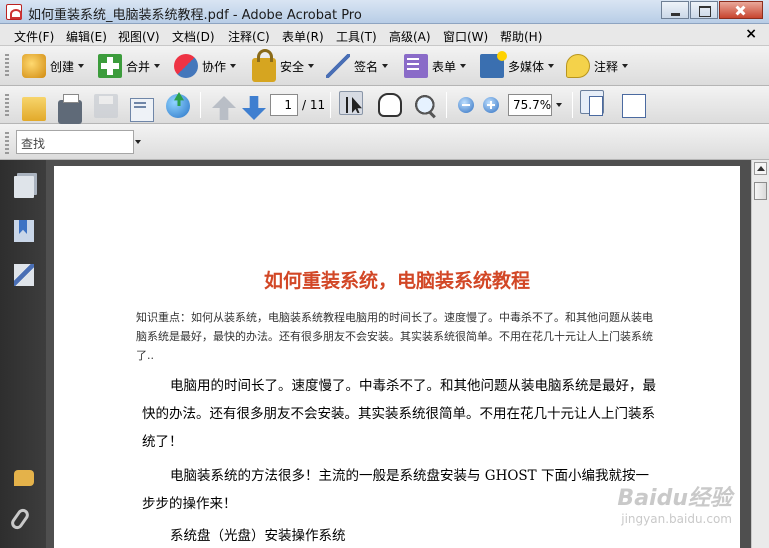 Image resolution: width=769 pixels, height=548 pixels. I want to click on menu-view: 视图(V), so click(139, 36).